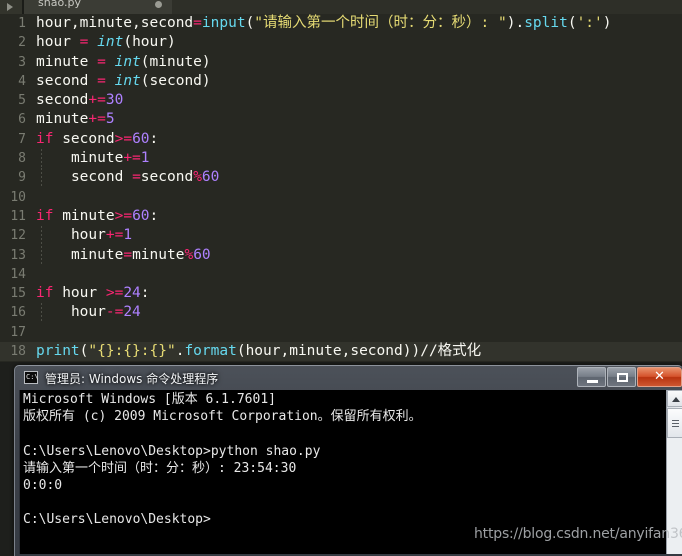 The width and height of the screenshot is (682, 556). Describe the element at coordinates (31, 377) in the screenshot. I see `cmd-icon` at that location.